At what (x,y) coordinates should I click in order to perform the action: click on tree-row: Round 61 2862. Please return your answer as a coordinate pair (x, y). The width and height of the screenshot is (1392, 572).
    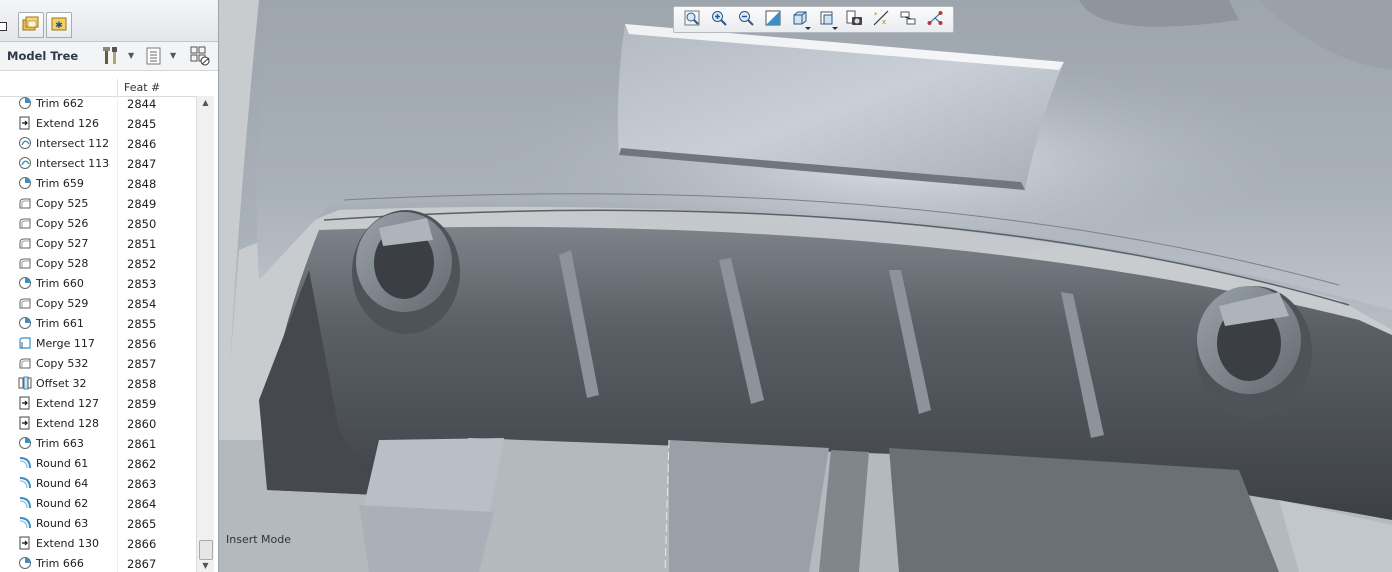
    Looking at the image, I should click on (98, 463).